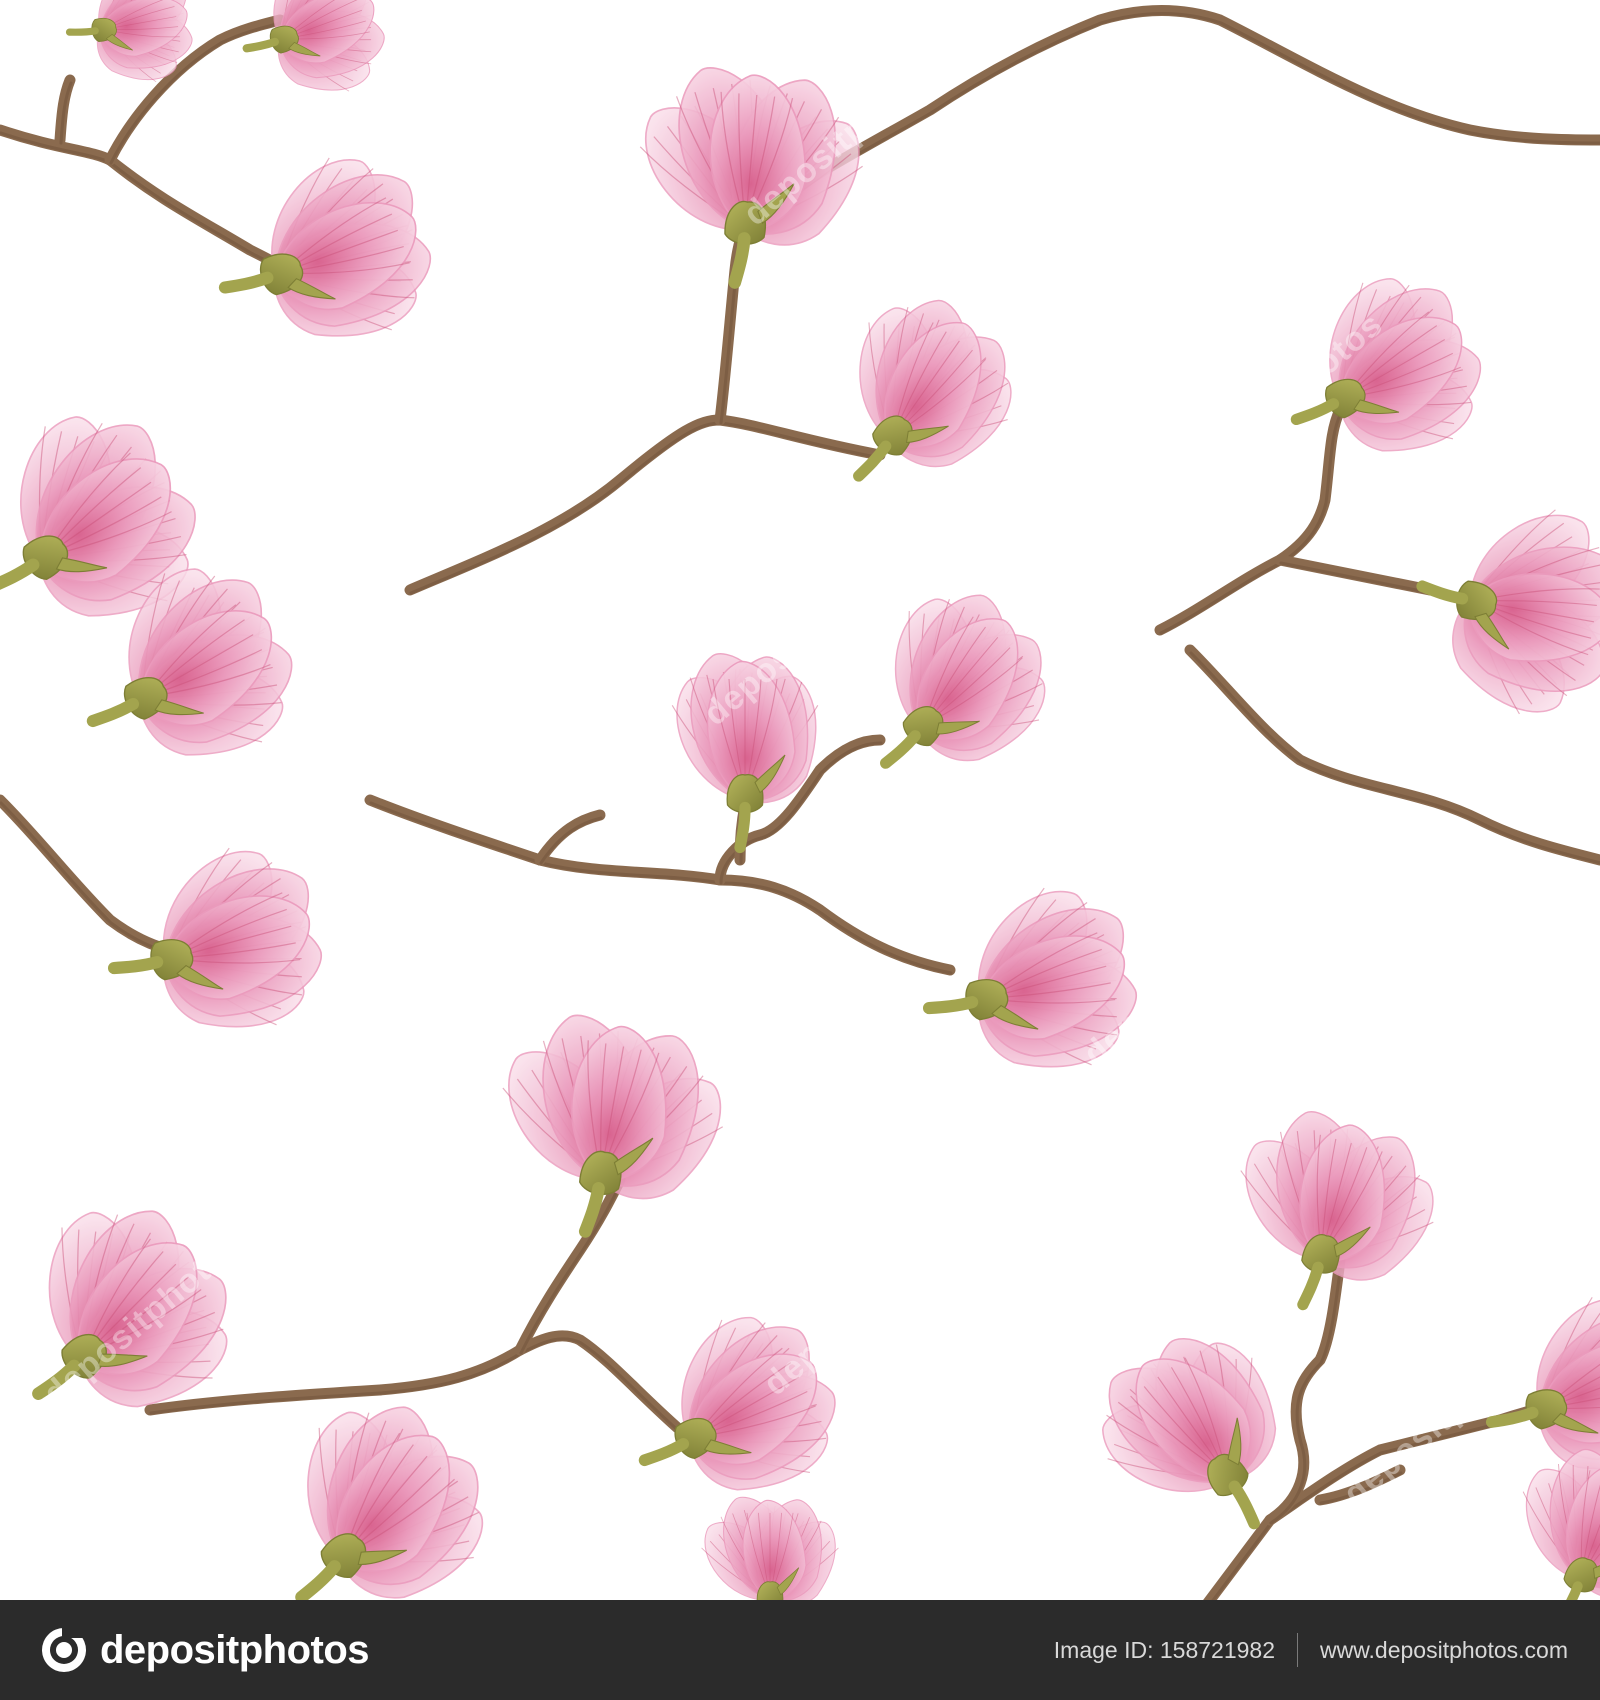  Describe the element at coordinates (1444, 1650) in the screenshot. I see `site-url-link: www.depositphotos.com` at that location.